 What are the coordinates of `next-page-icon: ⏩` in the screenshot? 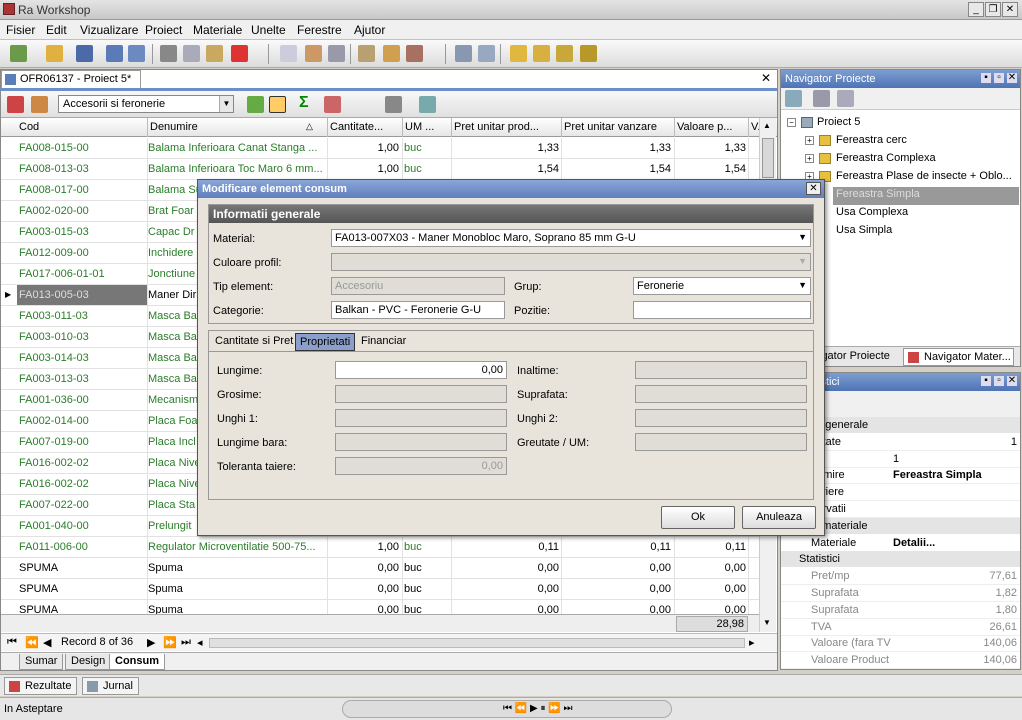 It's located at (170, 642).